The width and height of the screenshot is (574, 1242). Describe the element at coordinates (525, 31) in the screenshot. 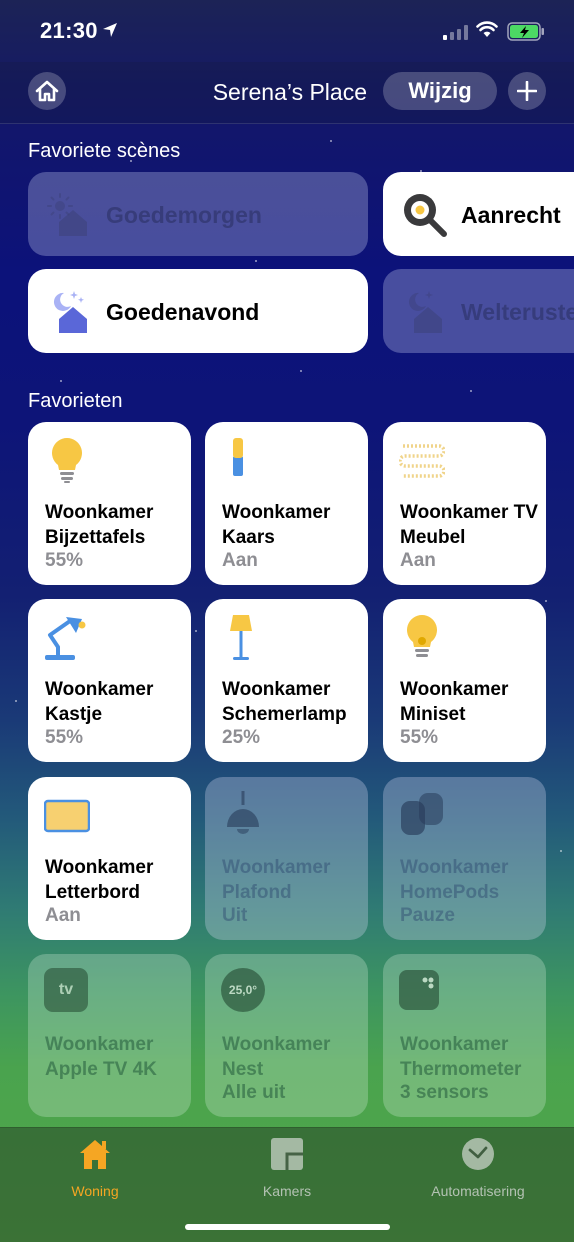

I see `battery-charging-icon` at that location.